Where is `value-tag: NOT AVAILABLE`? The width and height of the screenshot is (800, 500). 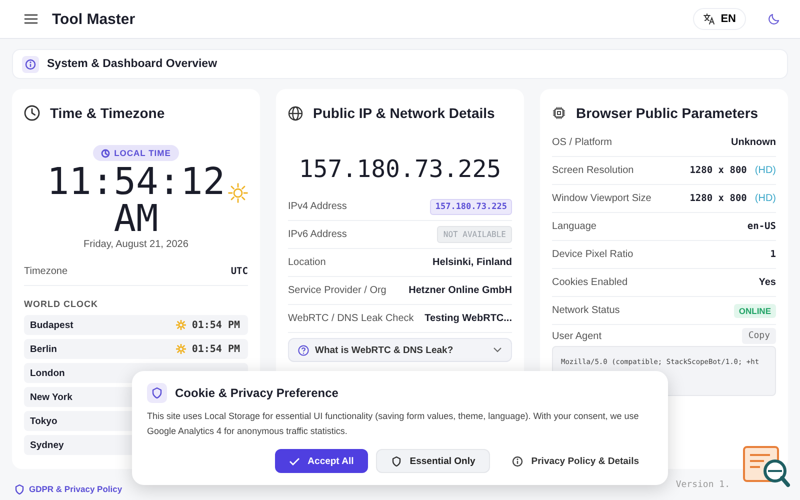 value-tag: NOT AVAILABLE is located at coordinates (474, 234).